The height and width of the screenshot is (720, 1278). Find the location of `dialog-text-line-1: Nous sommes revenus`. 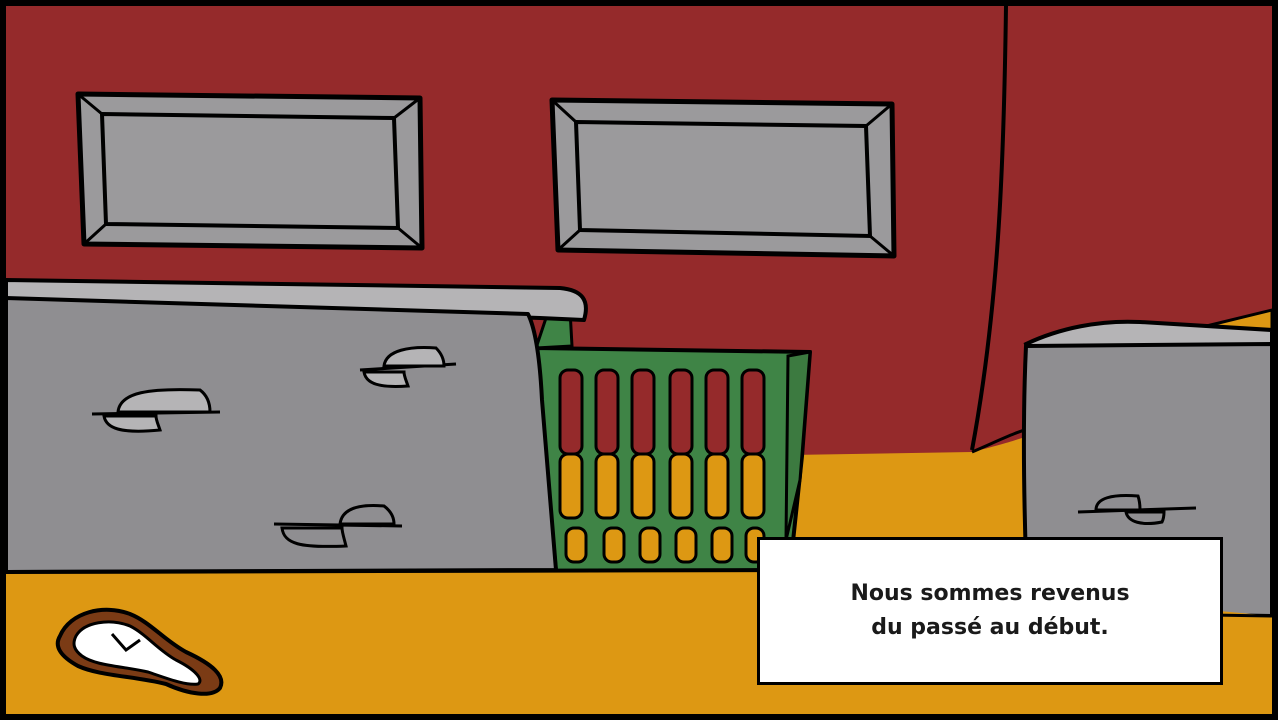

dialog-text-line-1: Nous sommes revenus is located at coordinates (990, 593).